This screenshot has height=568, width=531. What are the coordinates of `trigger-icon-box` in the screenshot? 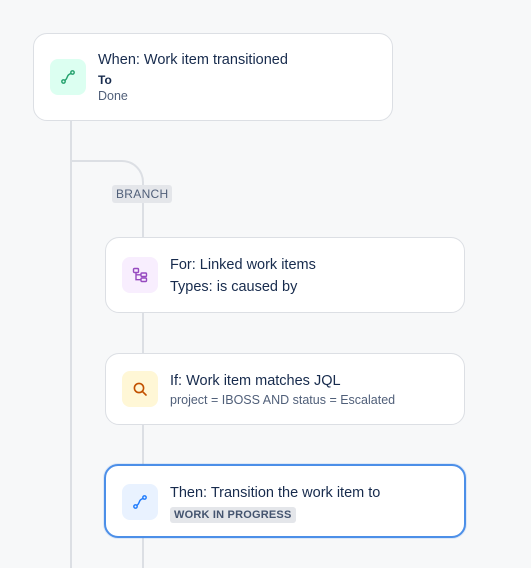 It's located at (68, 77).